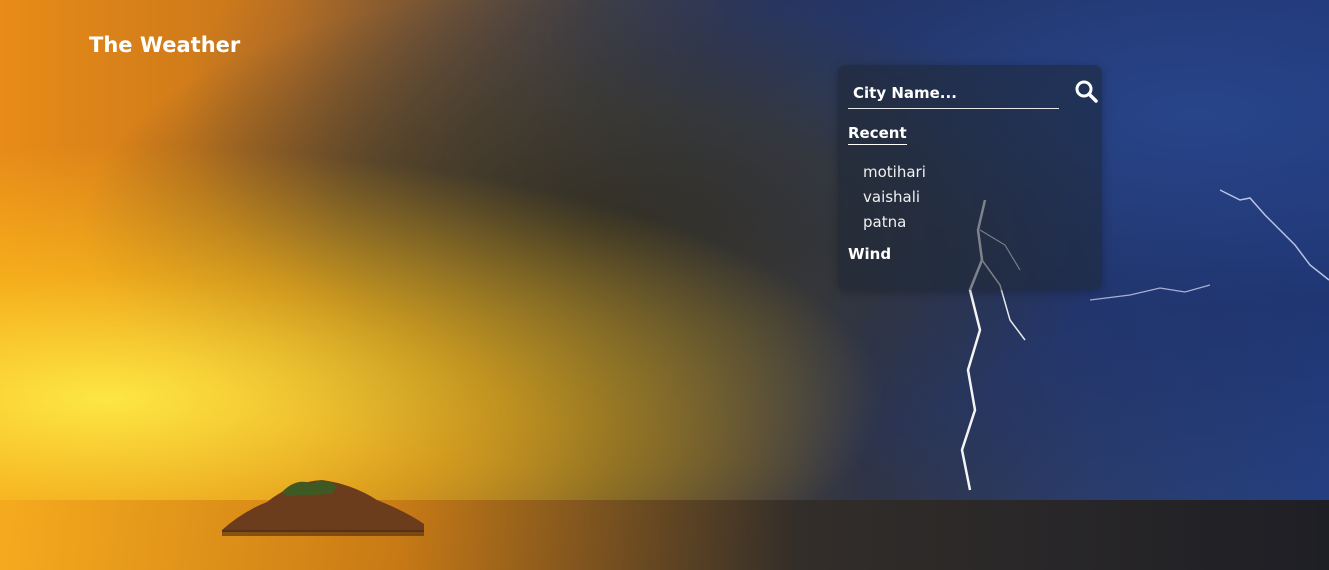  Describe the element at coordinates (870, 254) in the screenshot. I see `wind-heading: Wind` at that location.